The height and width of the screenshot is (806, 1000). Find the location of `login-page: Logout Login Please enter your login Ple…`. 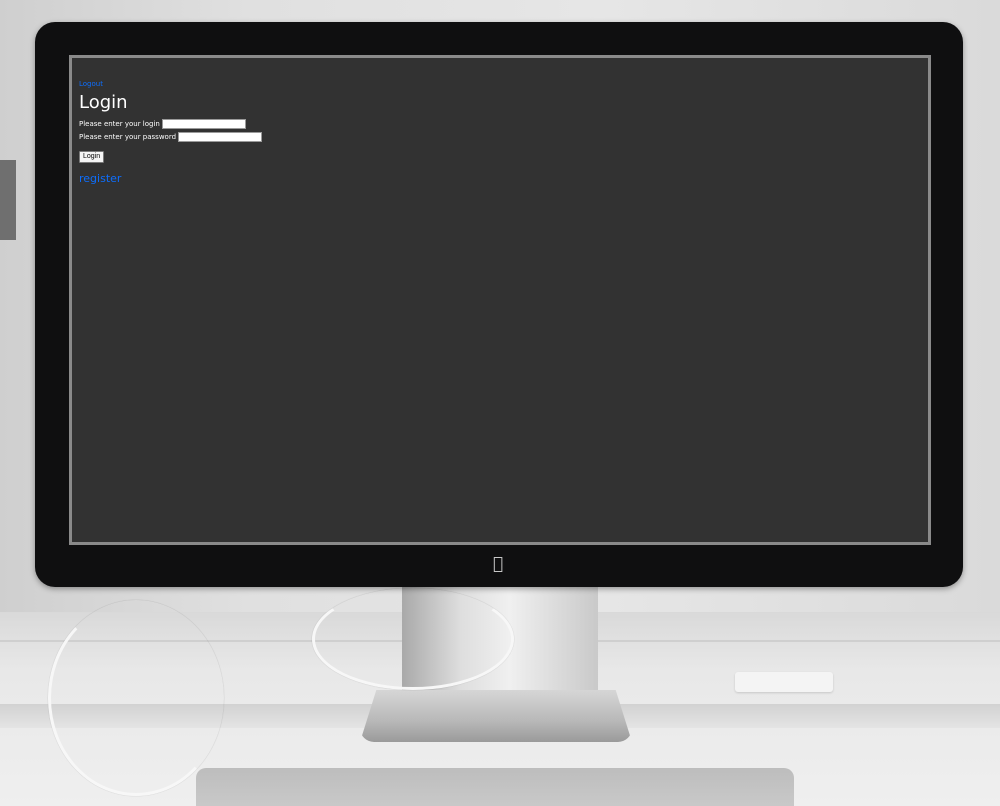

login-page: Logout Login Please enter your login Ple… is located at coordinates (171, 133).